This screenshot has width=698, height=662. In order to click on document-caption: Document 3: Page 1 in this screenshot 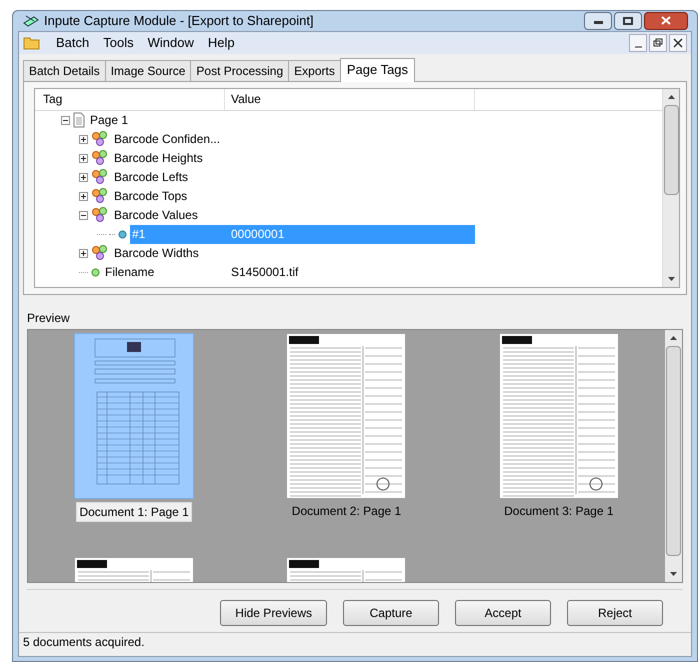, I will do `click(559, 511)`.